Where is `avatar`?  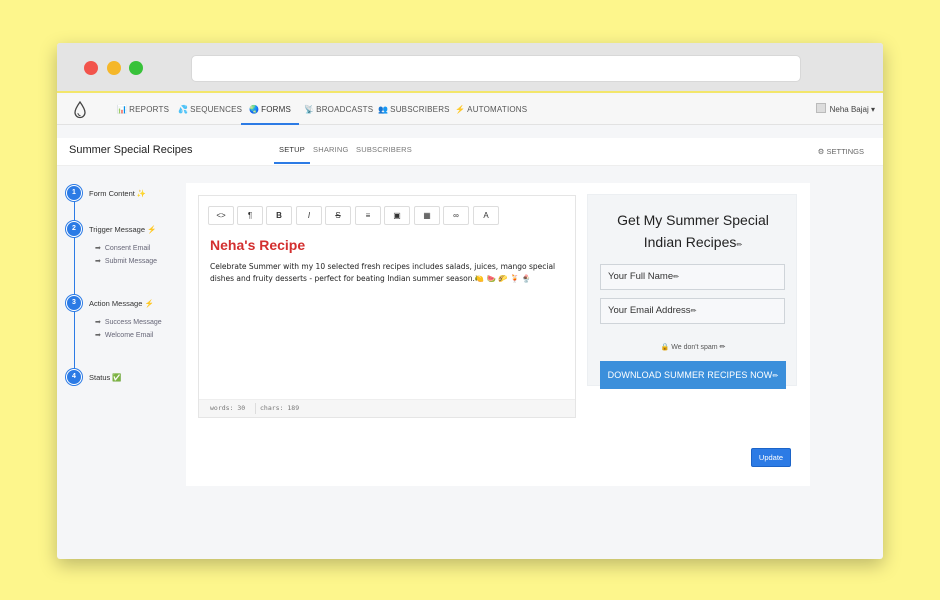 avatar is located at coordinates (820, 108).